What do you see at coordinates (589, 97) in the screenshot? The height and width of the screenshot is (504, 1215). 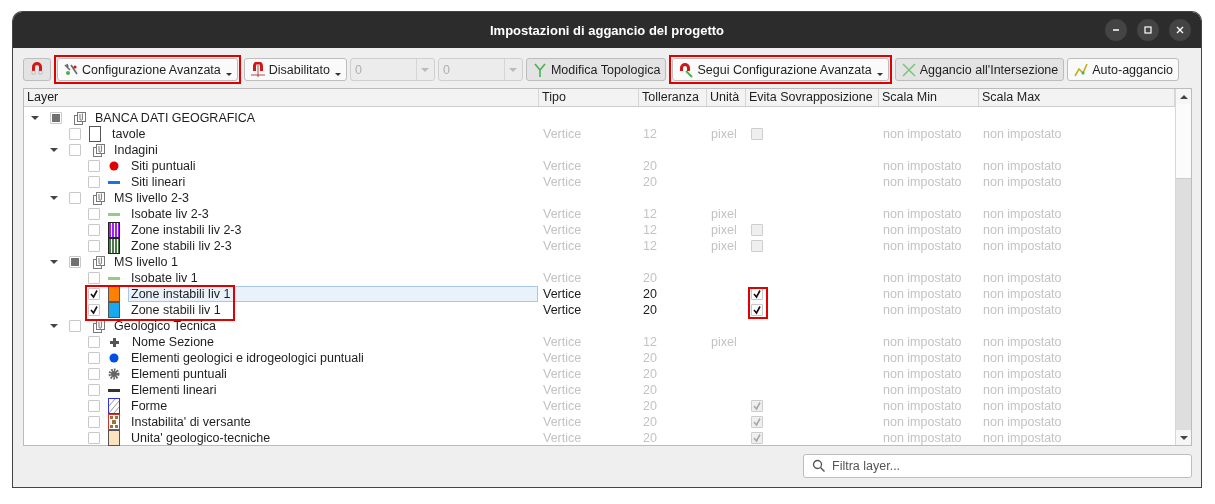 I see `column-header: Tipo` at bounding box center [589, 97].